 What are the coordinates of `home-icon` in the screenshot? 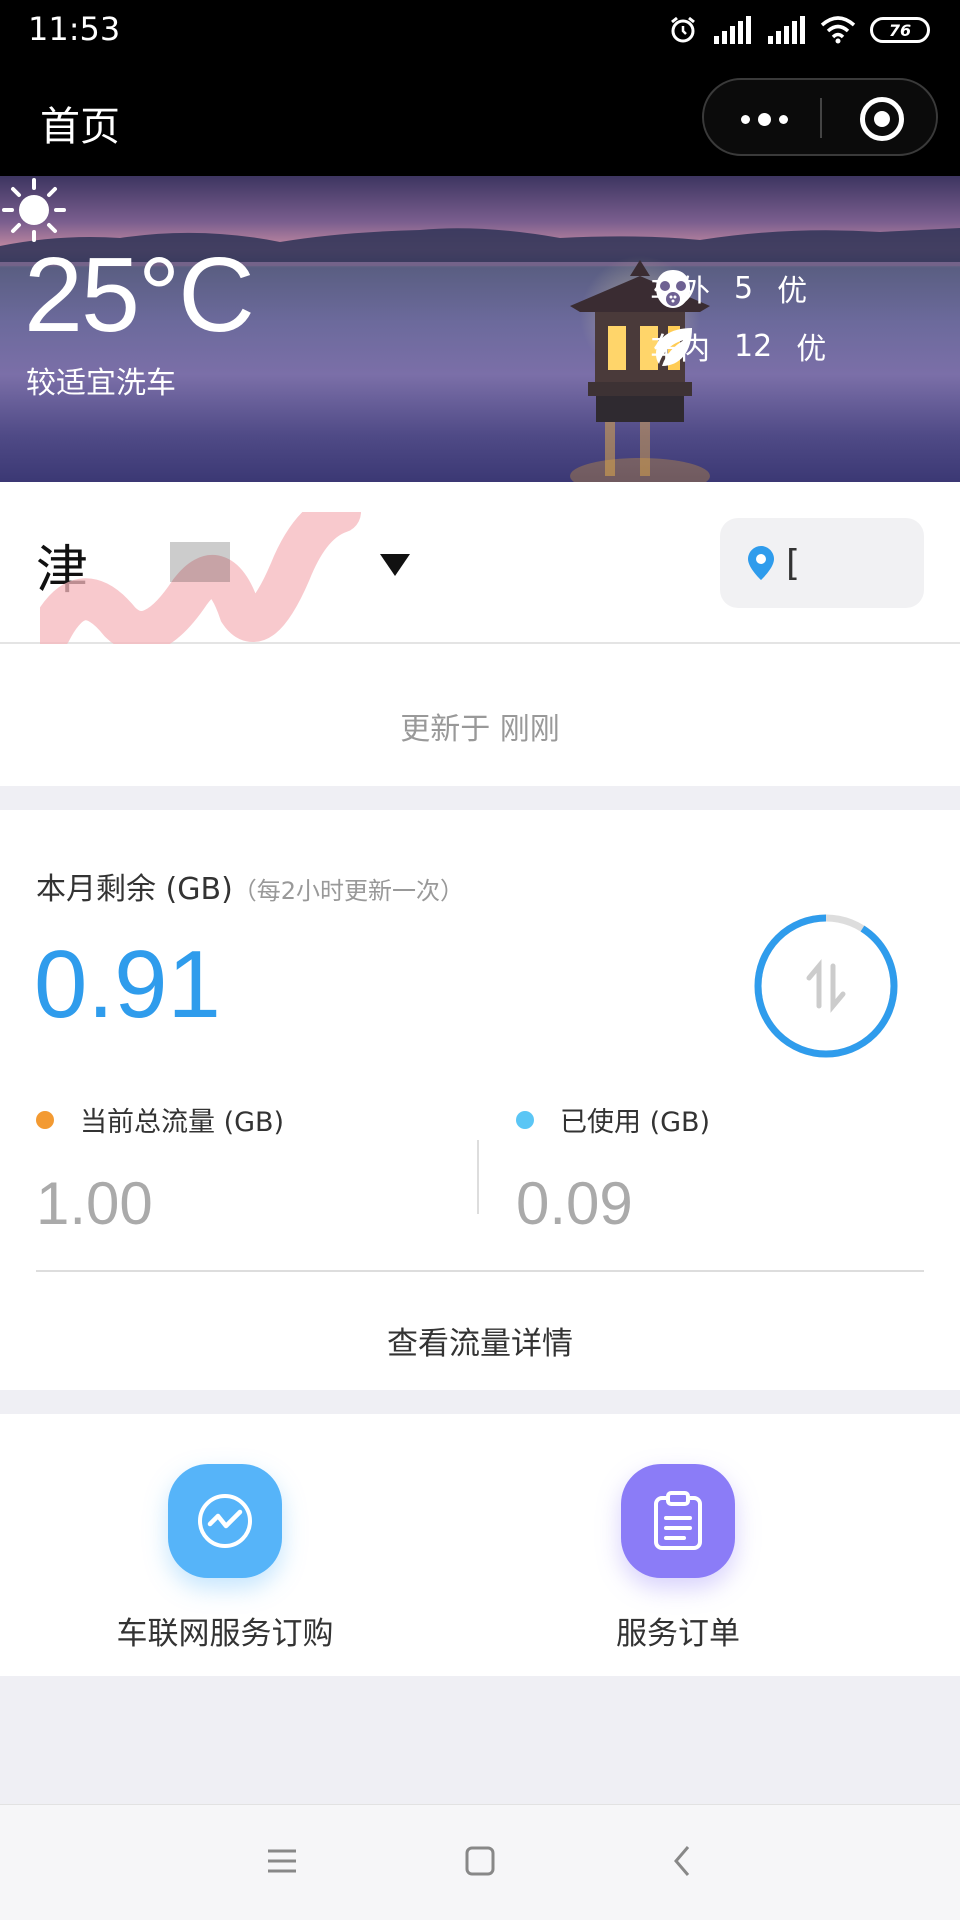 It's located at (480, 1861).